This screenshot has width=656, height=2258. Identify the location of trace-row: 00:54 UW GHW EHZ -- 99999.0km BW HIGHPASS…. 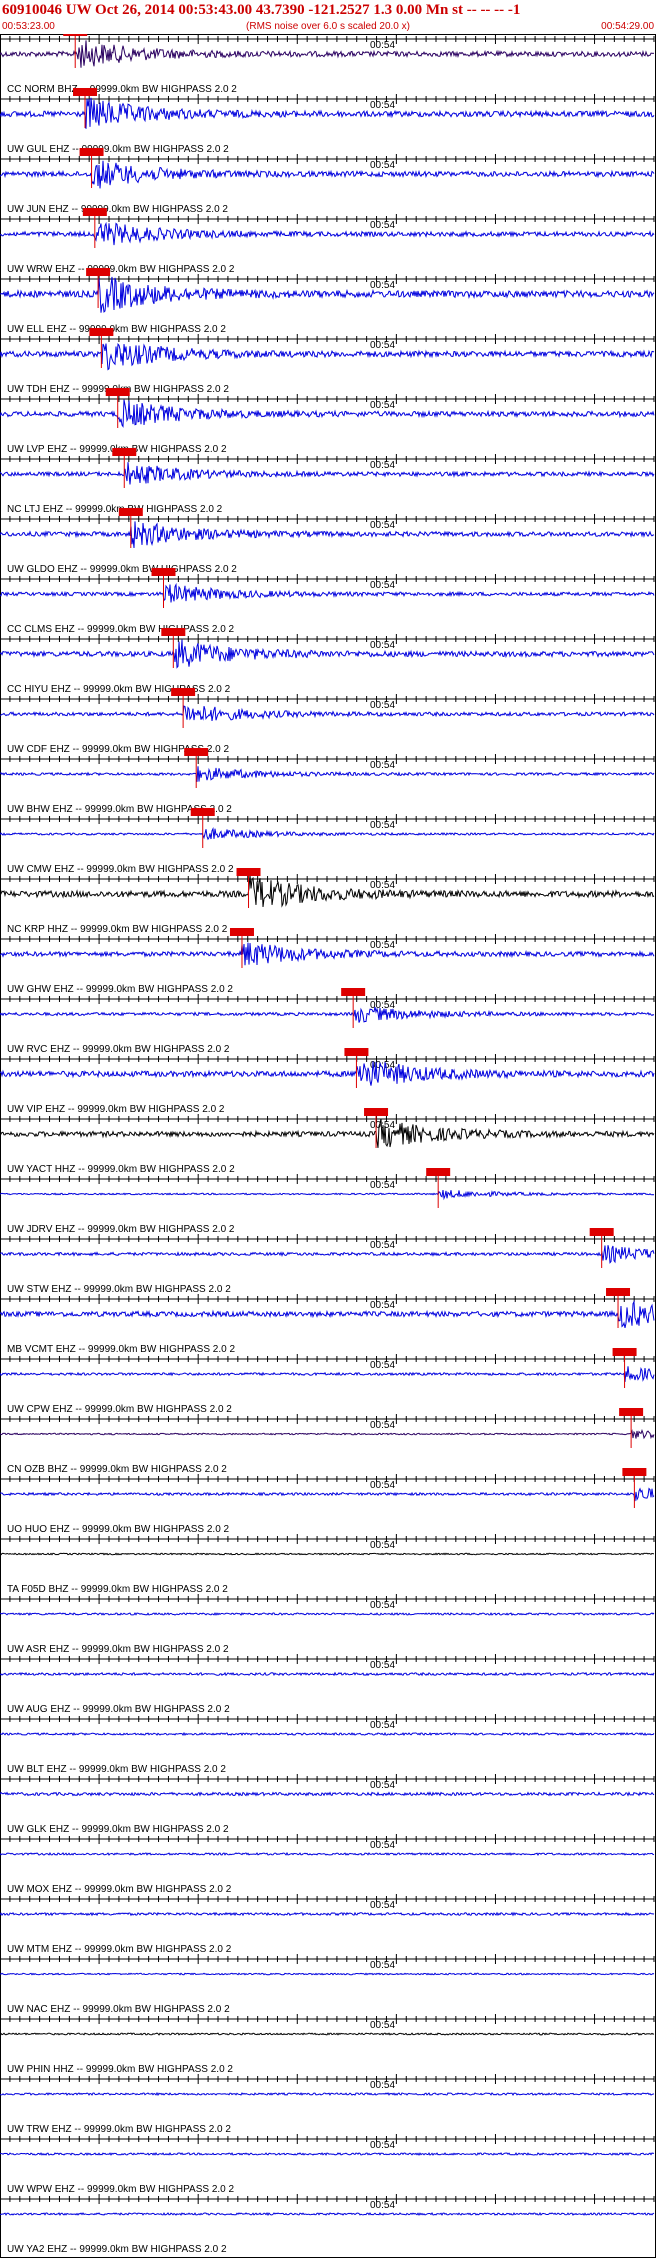
(327, 961).